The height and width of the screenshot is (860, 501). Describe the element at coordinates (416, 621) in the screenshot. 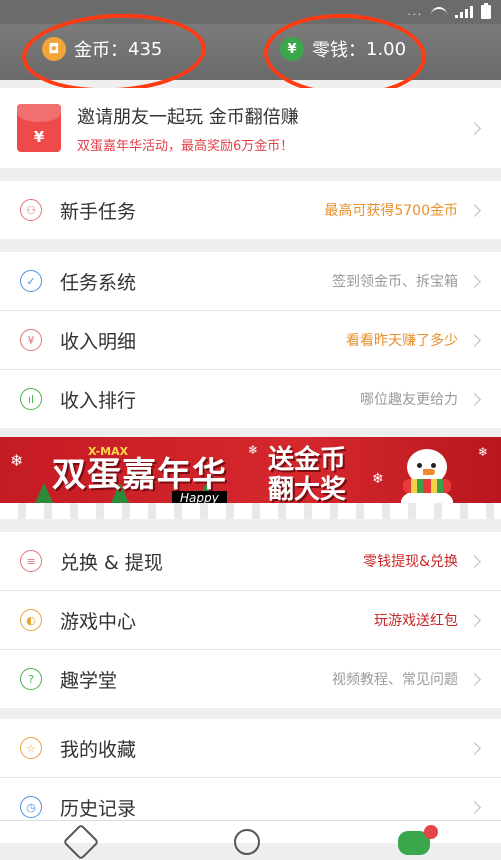

I see `list-item-hint: 玩游戏送红包` at that location.